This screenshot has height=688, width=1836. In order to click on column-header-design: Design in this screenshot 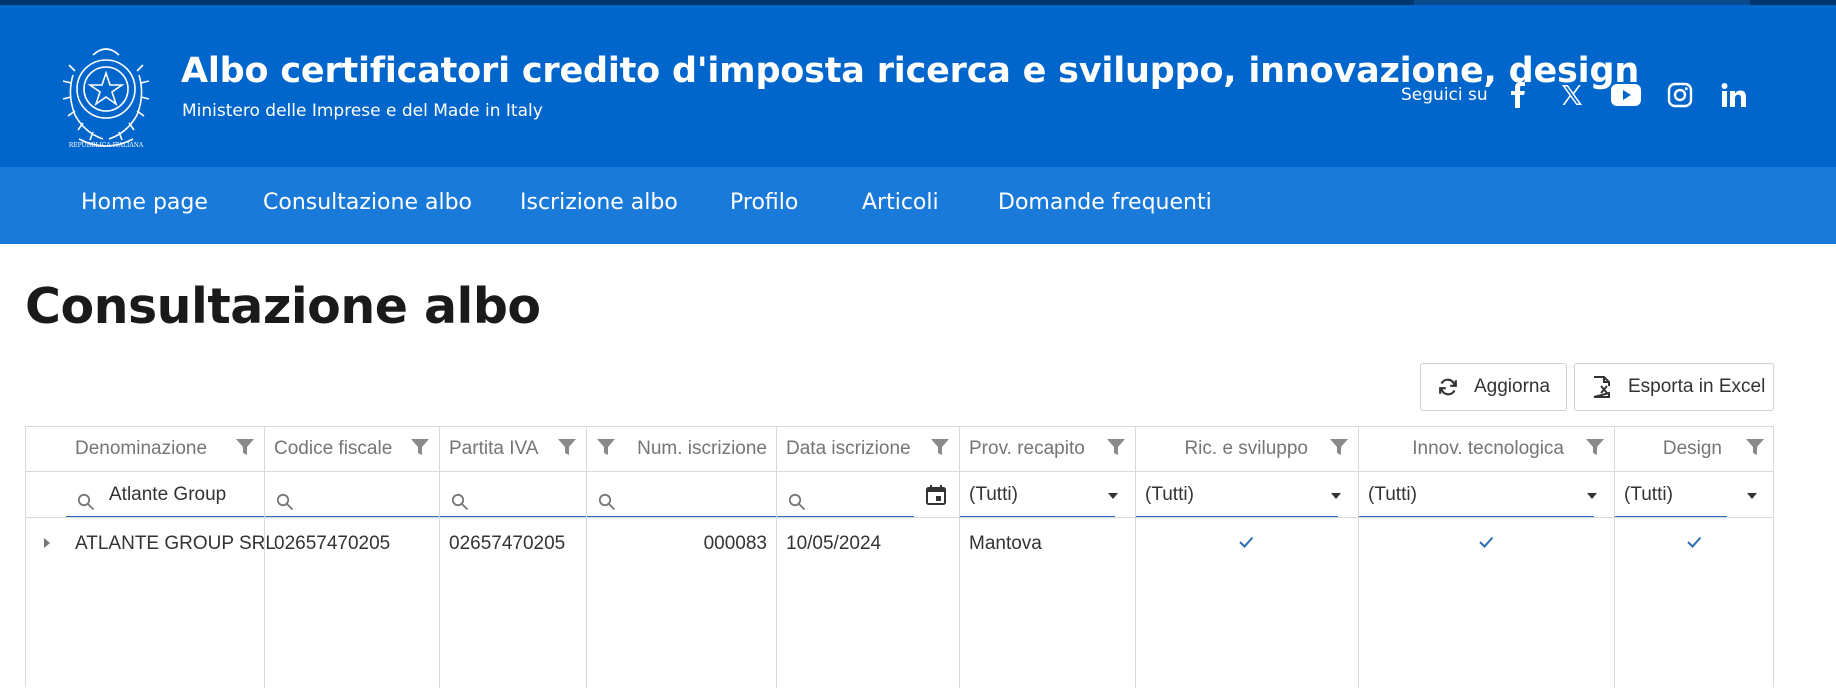, I will do `click(1692, 449)`.